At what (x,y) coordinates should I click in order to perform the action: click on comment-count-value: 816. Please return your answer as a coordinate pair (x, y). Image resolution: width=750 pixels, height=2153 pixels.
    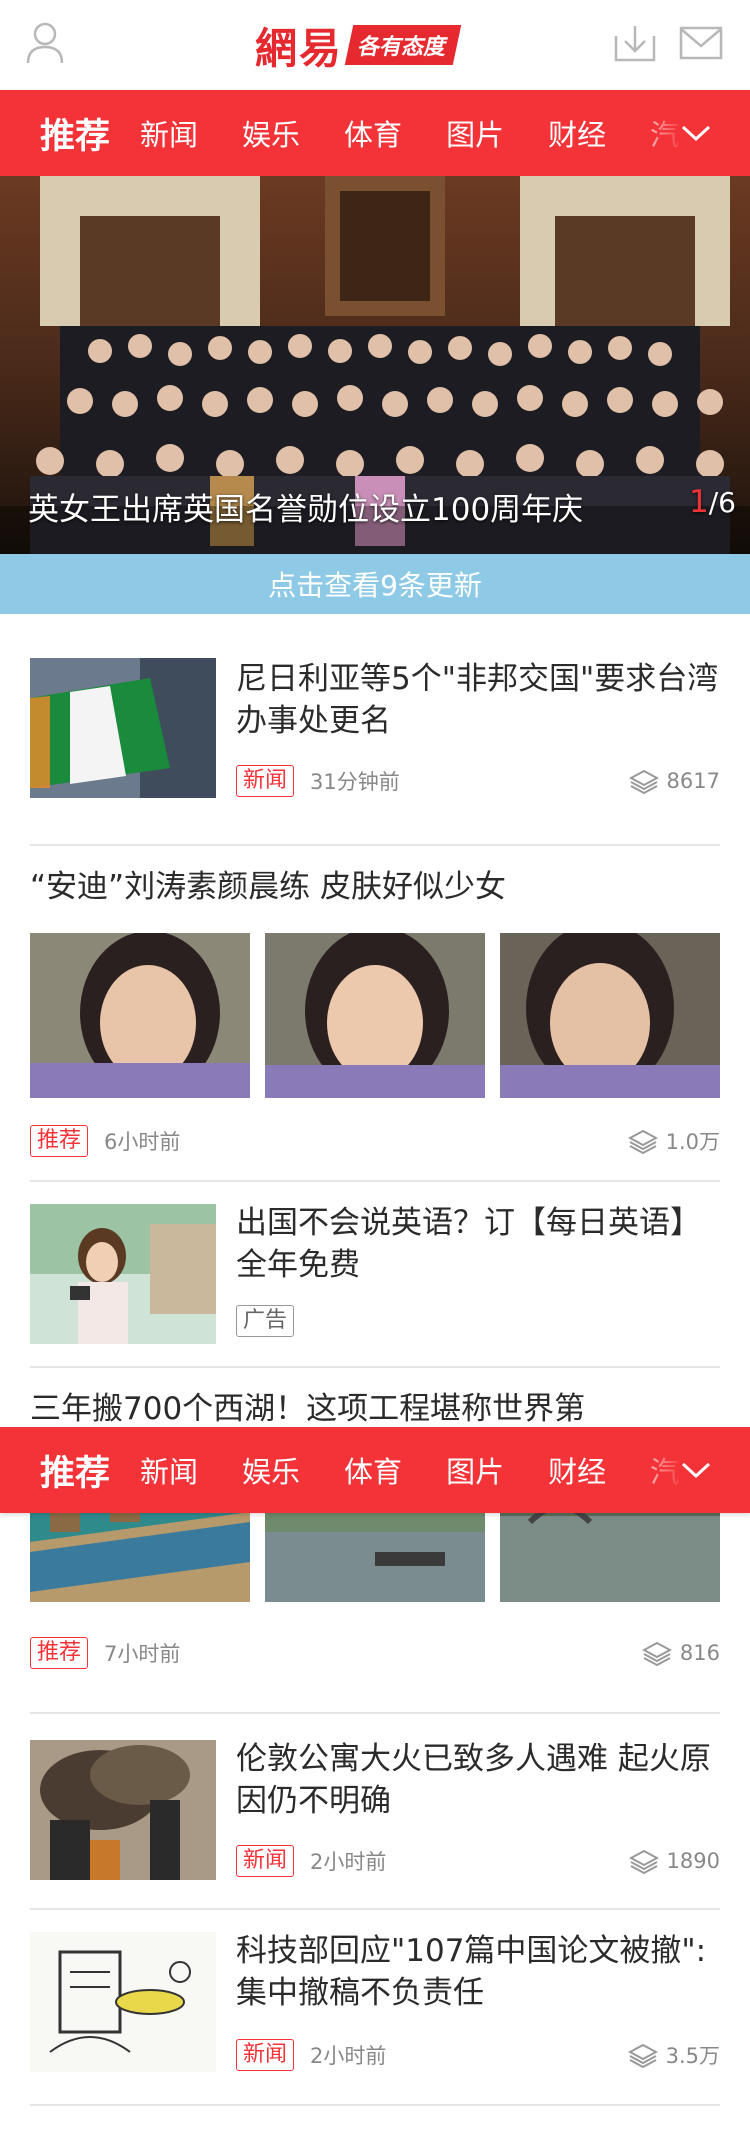
    Looking at the image, I should click on (699, 1653).